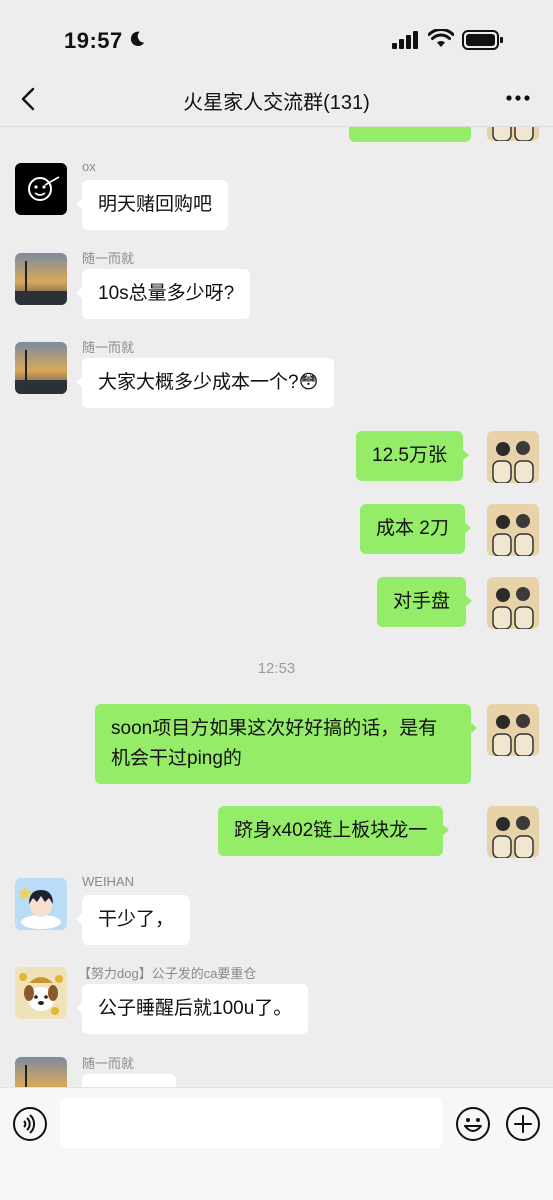 This screenshot has height=1200, width=553. Describe the element at coordinates (276, 40) in the screenshot. I see `status-bar: 19:57` at that location.